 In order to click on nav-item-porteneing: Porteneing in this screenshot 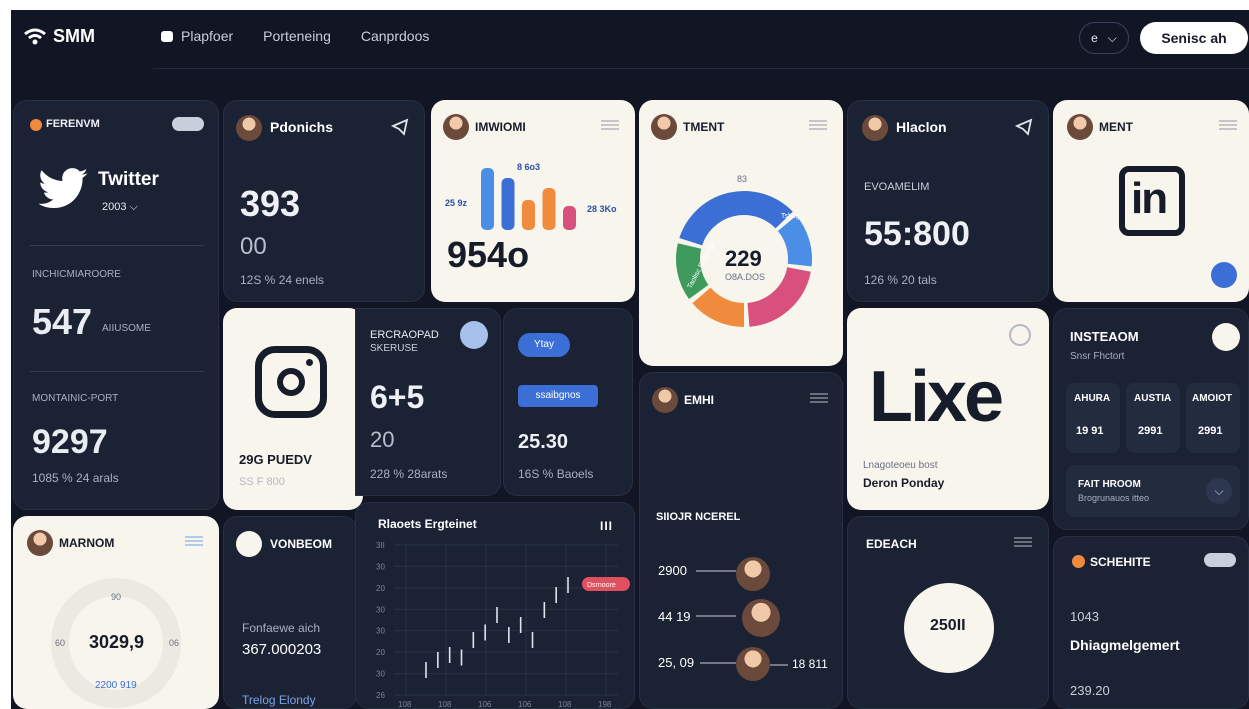, I will do `click(297, 36)`.